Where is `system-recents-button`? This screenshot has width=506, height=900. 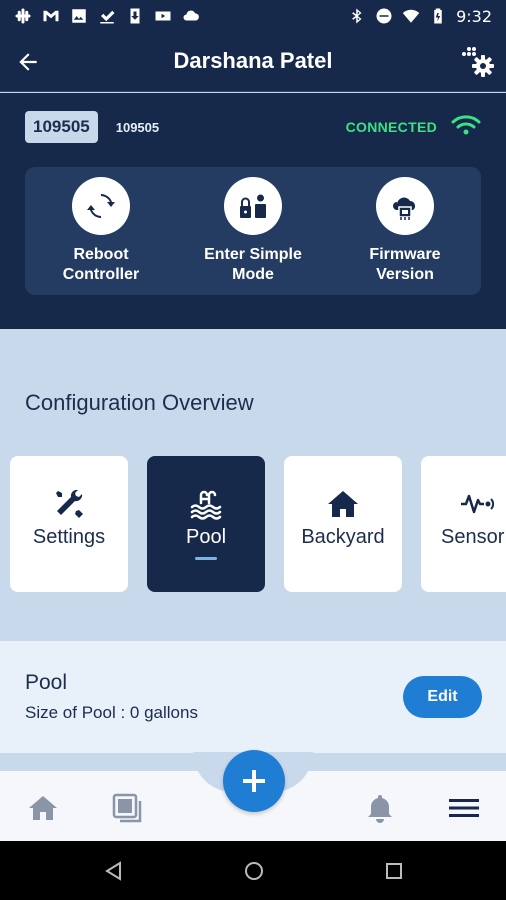
system-recents-button is located at coordinates (394, 871).